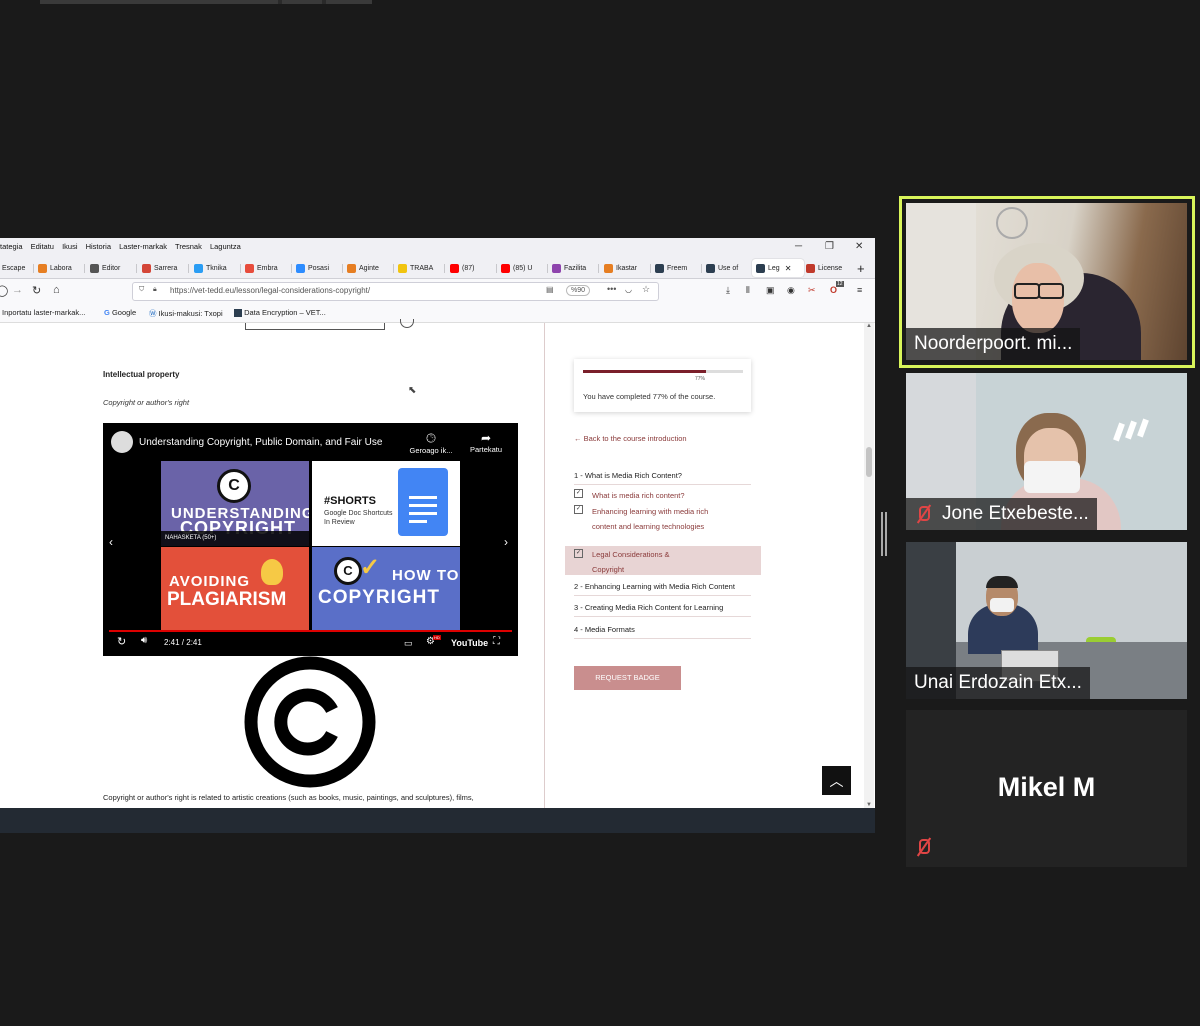 Image resolution: width=1200 pixels, height=1026 pixels. What do you see at coordinates (56, 290) in the screenshot?
I see `home-icon: ⌂` at bounding box center [56, 290].